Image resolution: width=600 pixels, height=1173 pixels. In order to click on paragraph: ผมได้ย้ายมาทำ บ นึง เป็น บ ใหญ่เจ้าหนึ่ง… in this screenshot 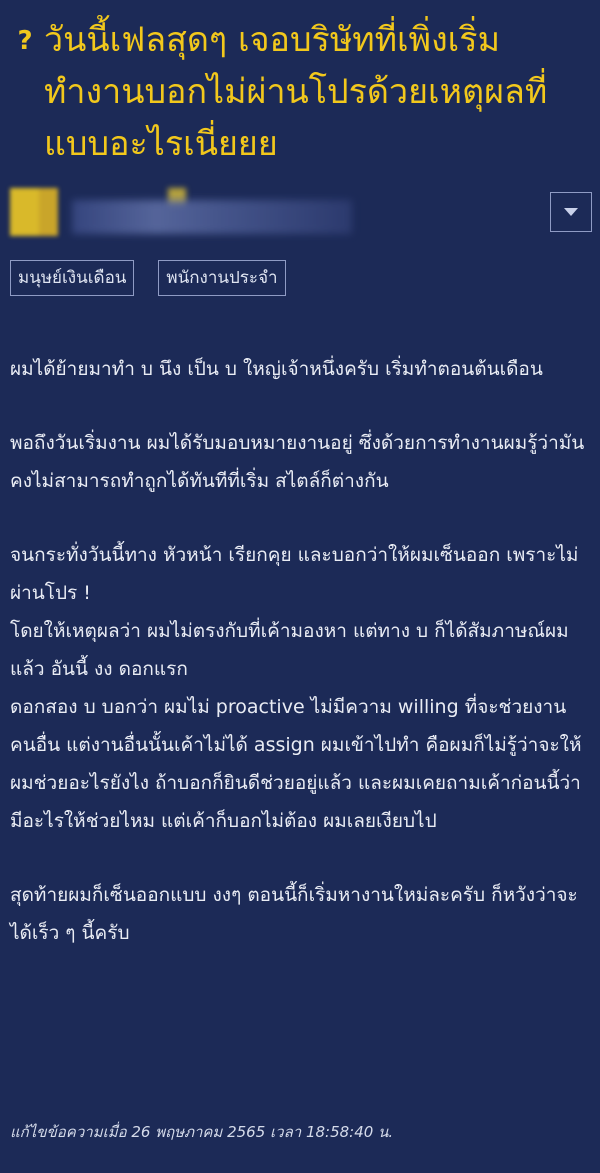, I will do `click(276, 369)`.